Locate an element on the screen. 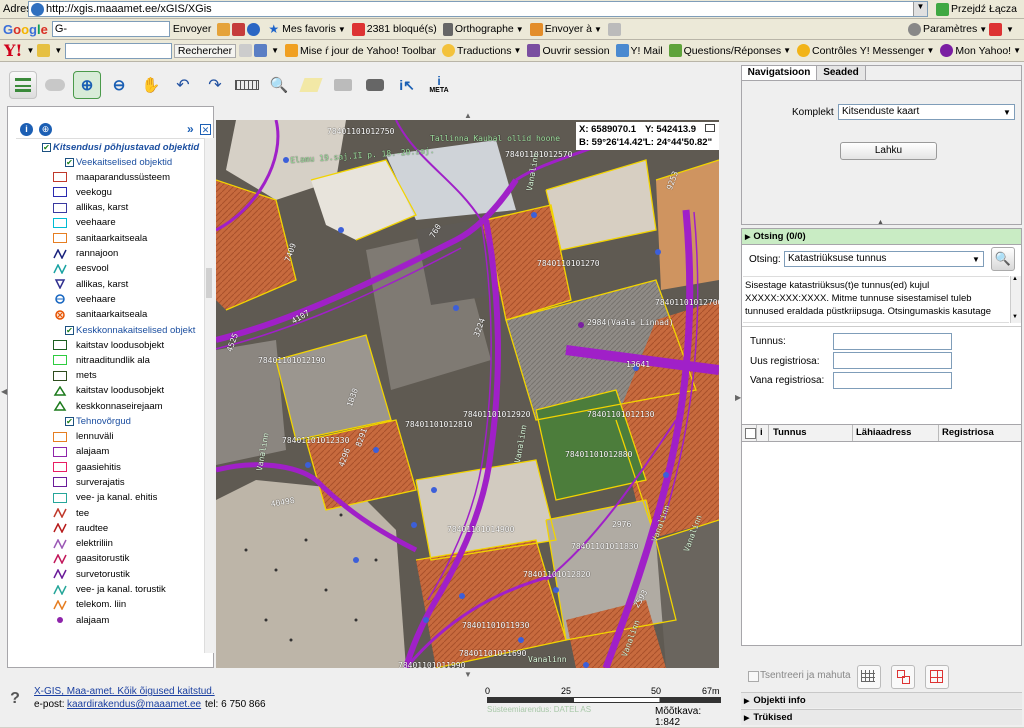 The width and height of the screenshot is (1024, 728). collapse-up-icon: ▲ is located at coordinates (880, 222).